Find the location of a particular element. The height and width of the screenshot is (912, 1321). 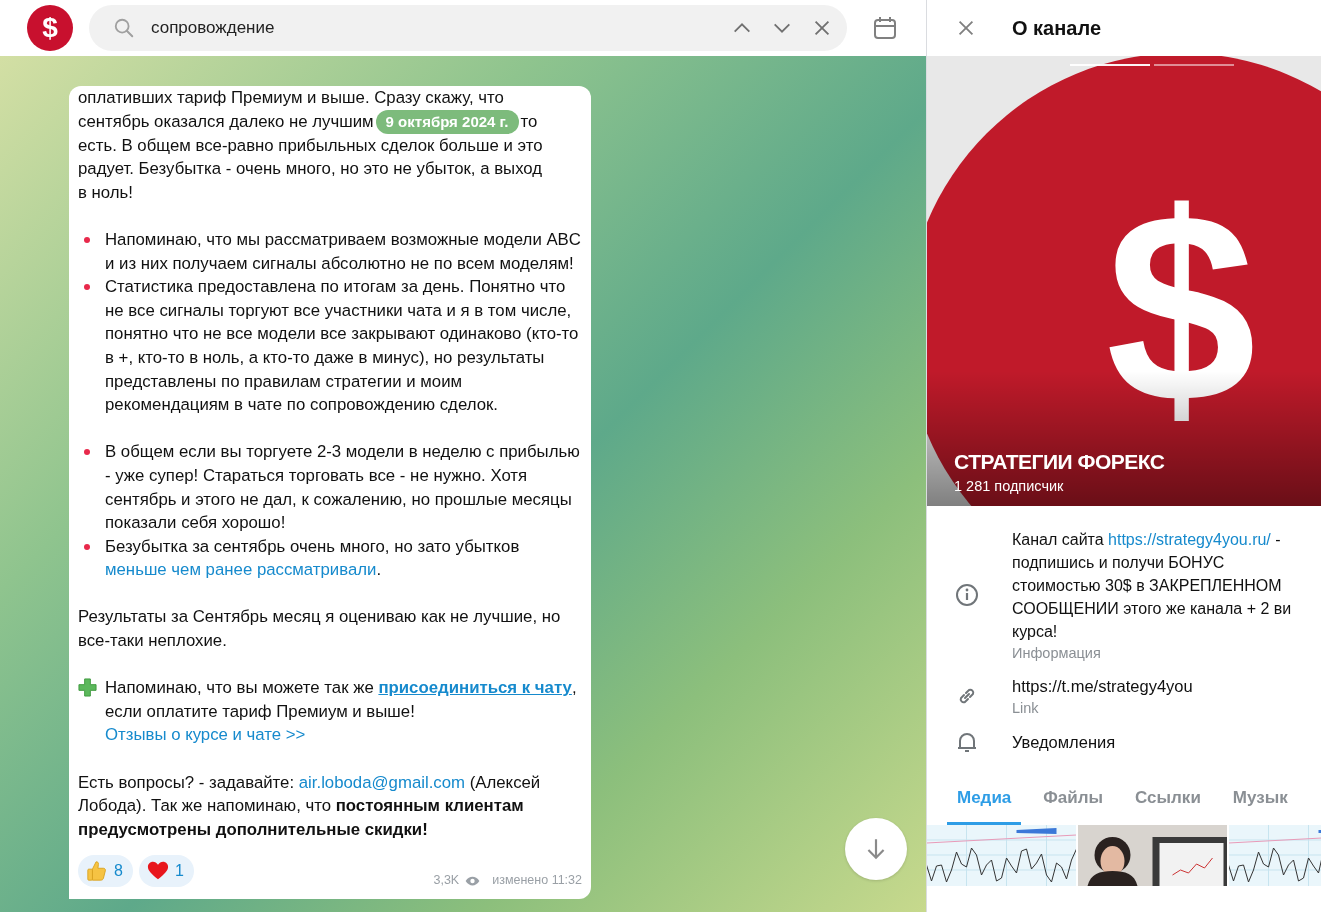

reaction-button: 1 is located at coordinates (166, 871).